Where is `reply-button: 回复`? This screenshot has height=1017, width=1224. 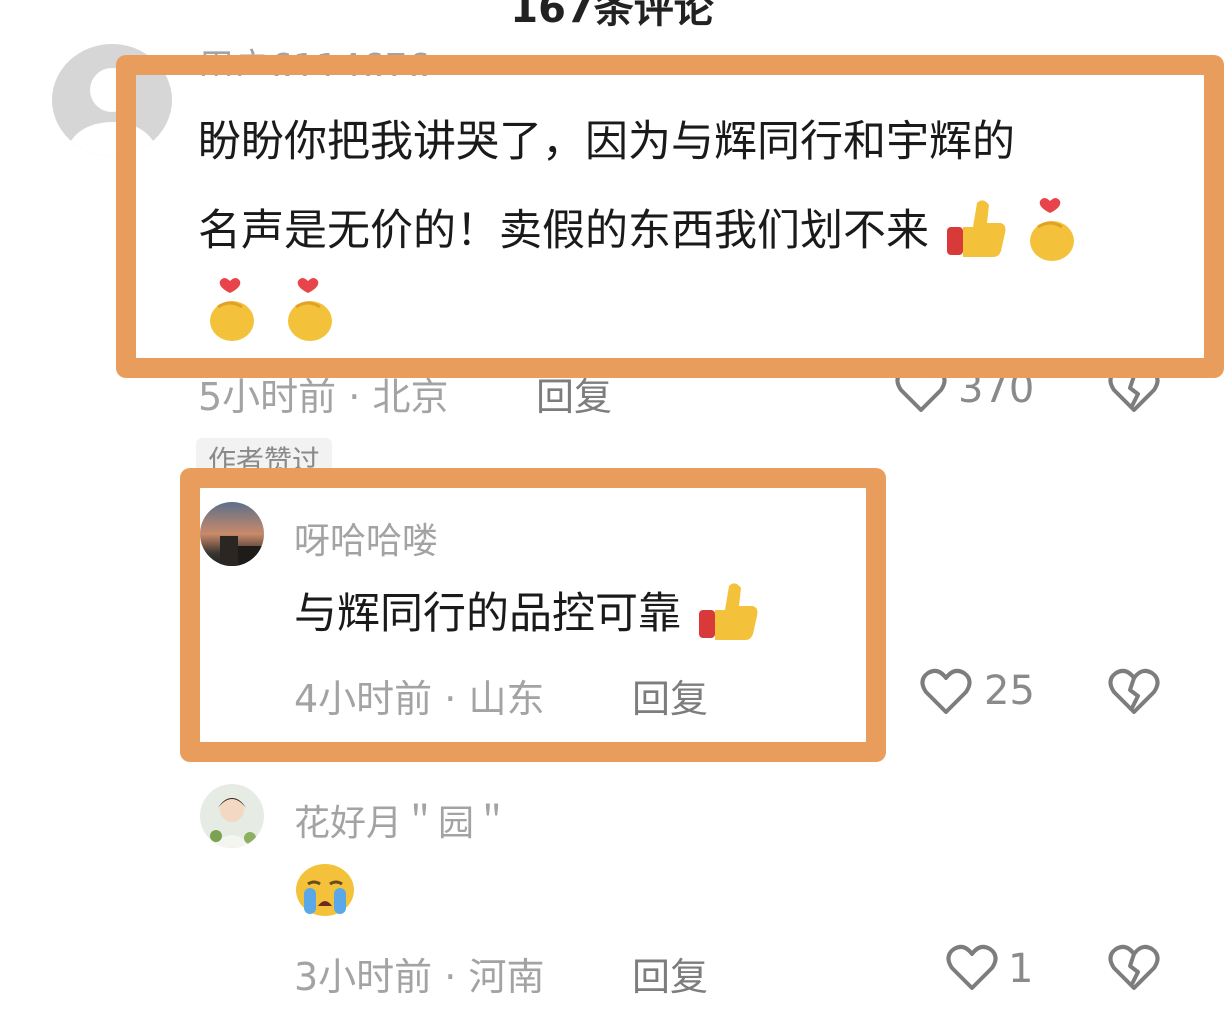
reply-button: 回复 is located at coordinates (670, 973).